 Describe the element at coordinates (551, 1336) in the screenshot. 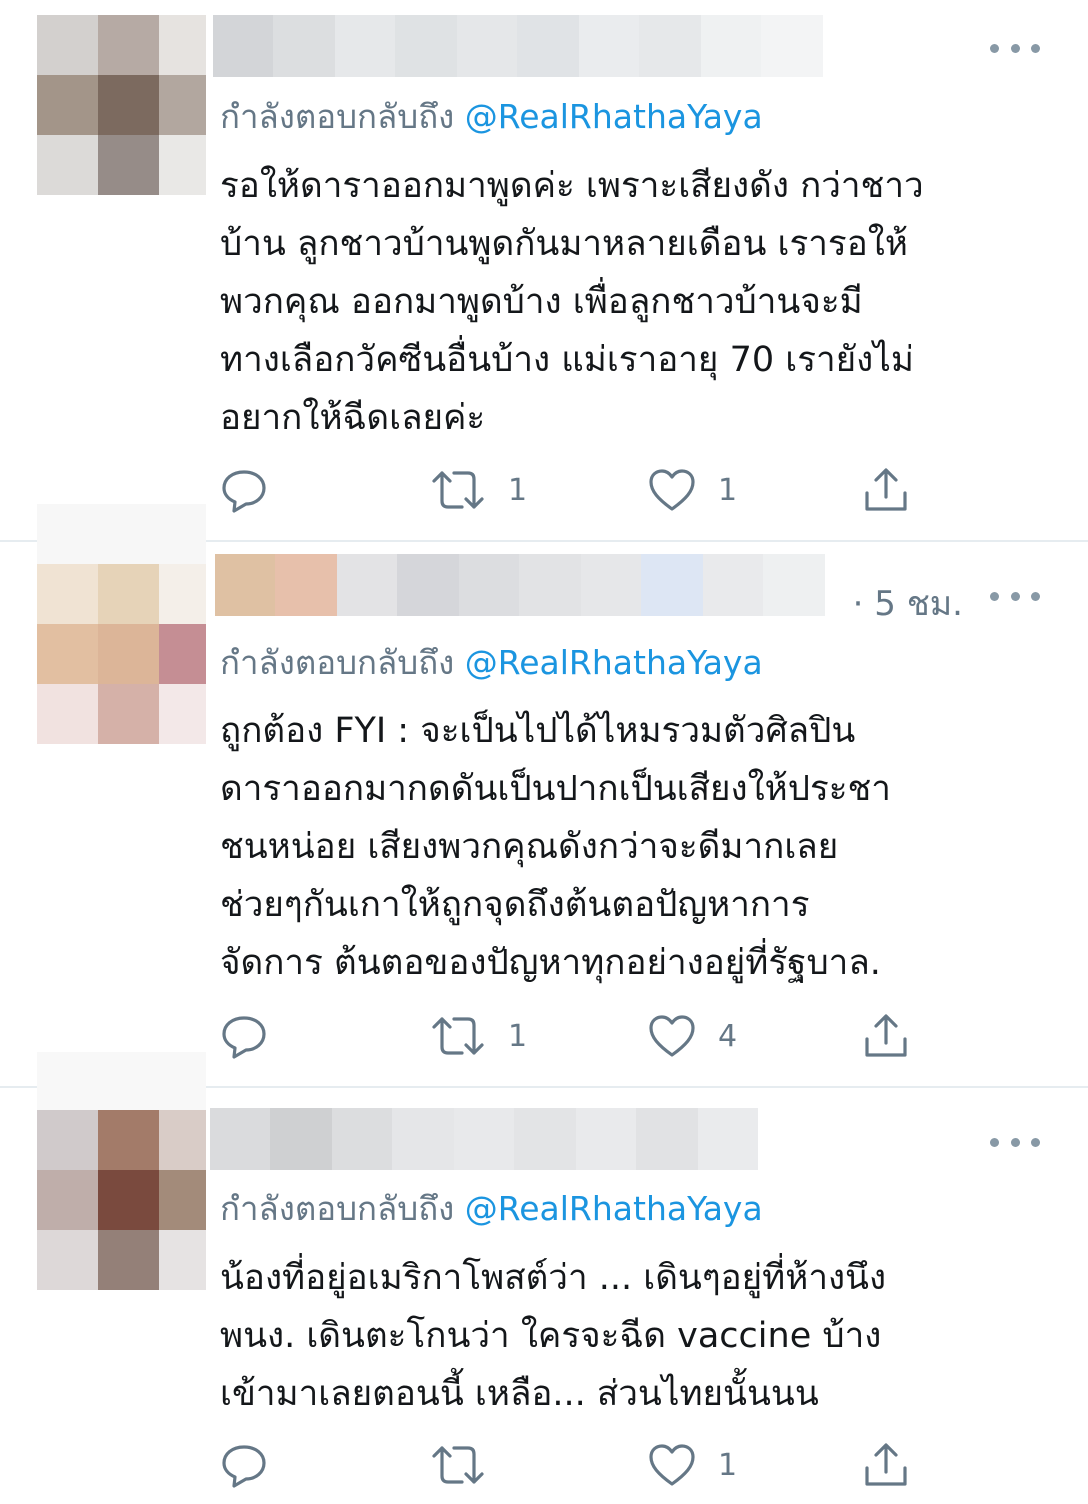

I see `tweet-text-line: พนง. เดินตะโกนว่า ใครจะฉีด vaccine บ้าง` at that location.